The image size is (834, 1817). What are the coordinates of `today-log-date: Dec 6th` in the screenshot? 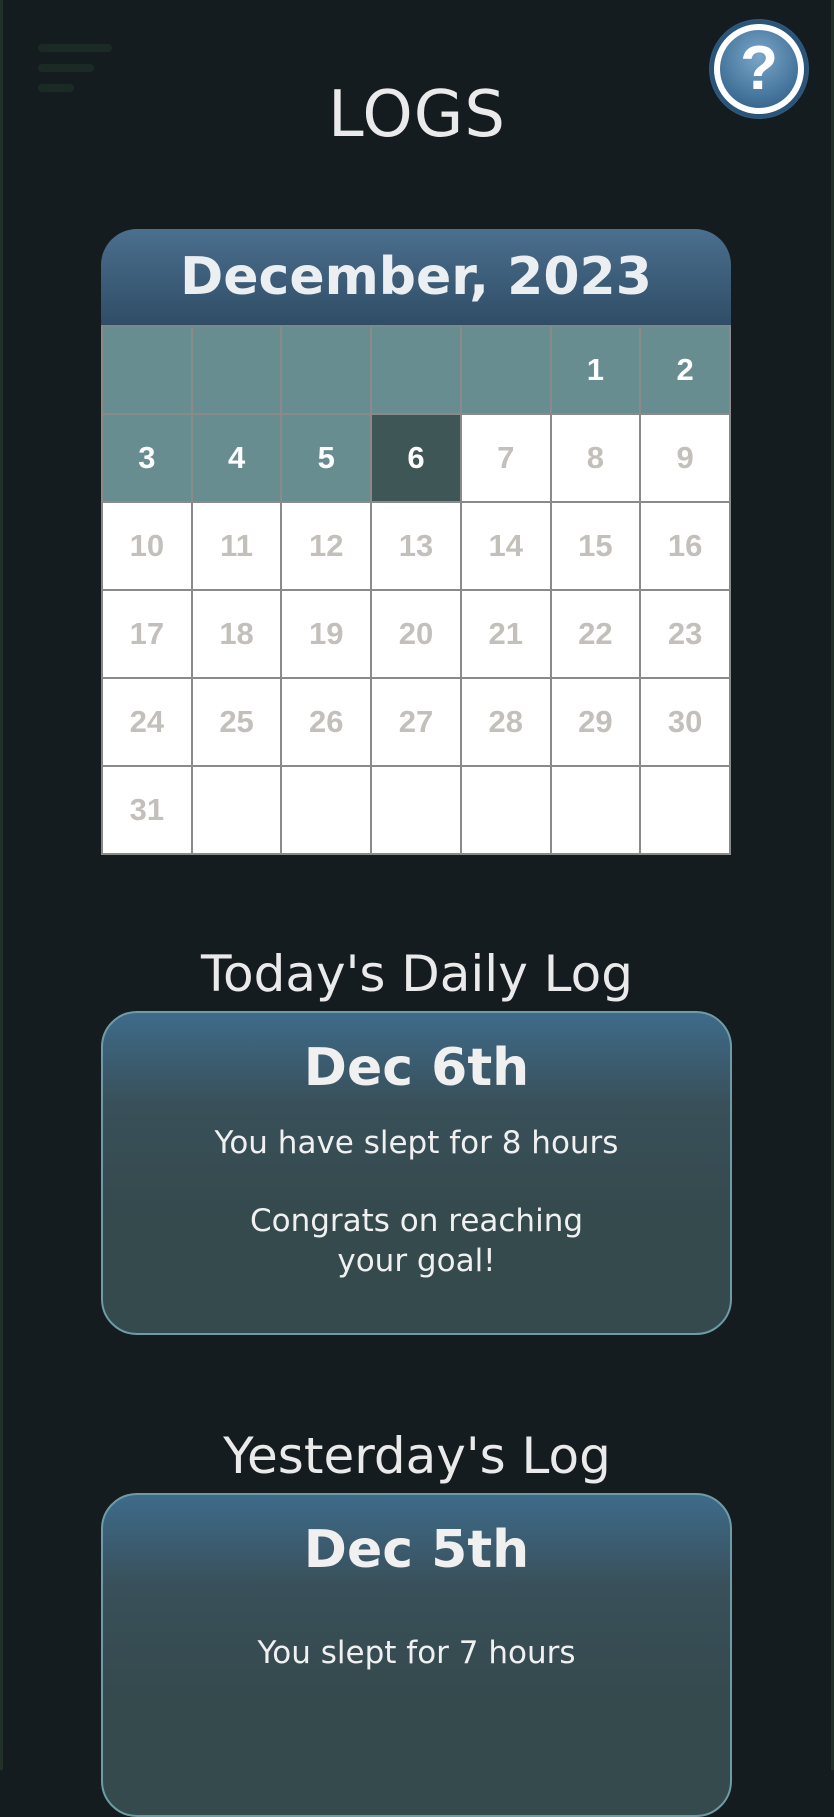 It's located at (416, 1068).